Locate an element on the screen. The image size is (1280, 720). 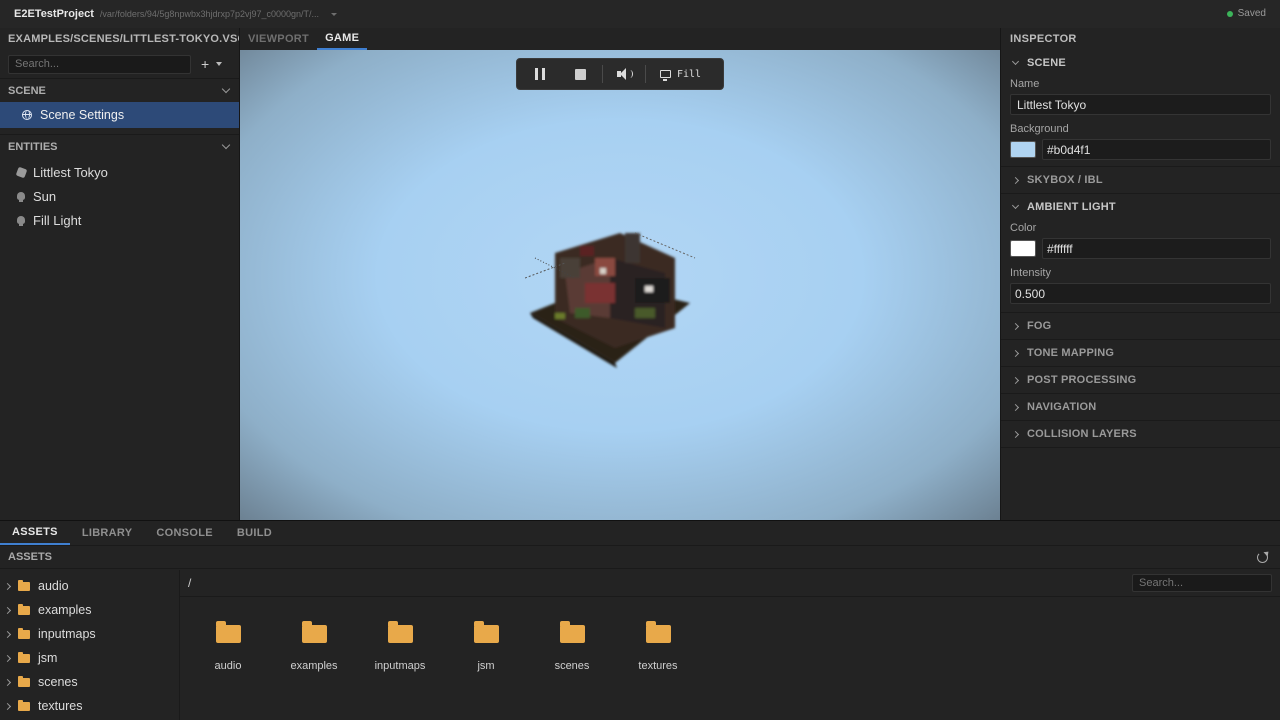
pause-icon is located at coordinates (540, 74).